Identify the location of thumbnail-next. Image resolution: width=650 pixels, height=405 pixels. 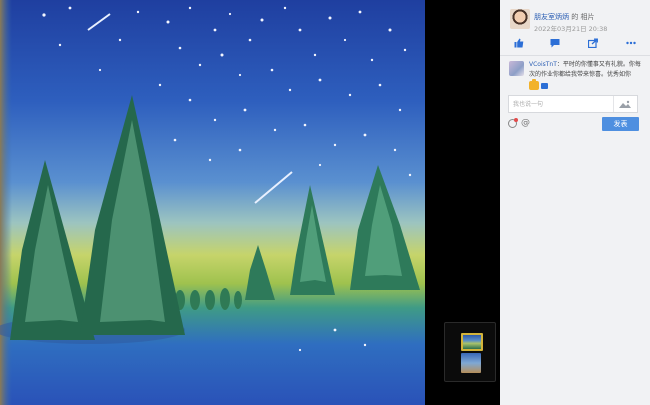
(471, 363).